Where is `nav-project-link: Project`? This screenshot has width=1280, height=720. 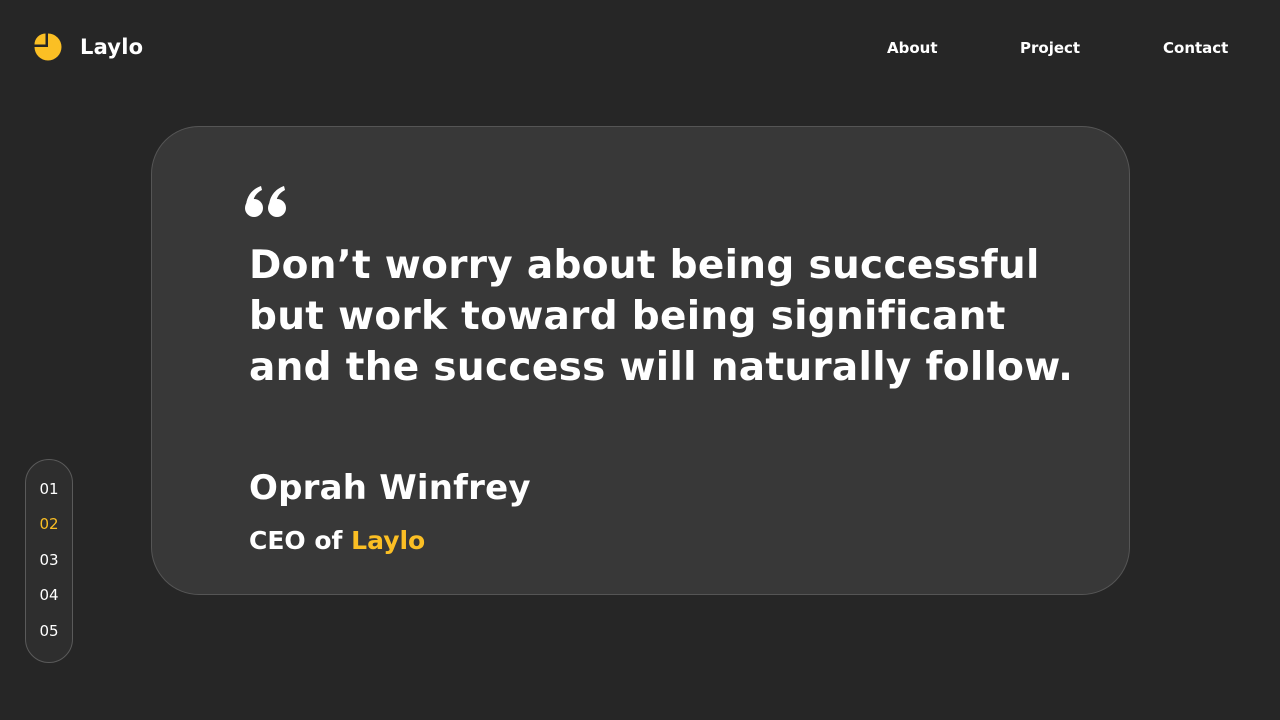 nav-project-link: Project is located at coordinates (1050, 48).